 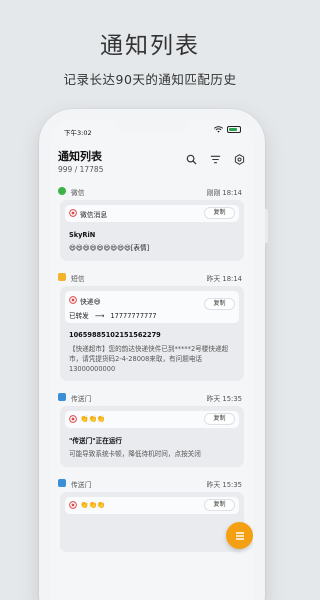 I want to click on app-header: 通知列表 999 / 17785, so click(x=152, y=162).